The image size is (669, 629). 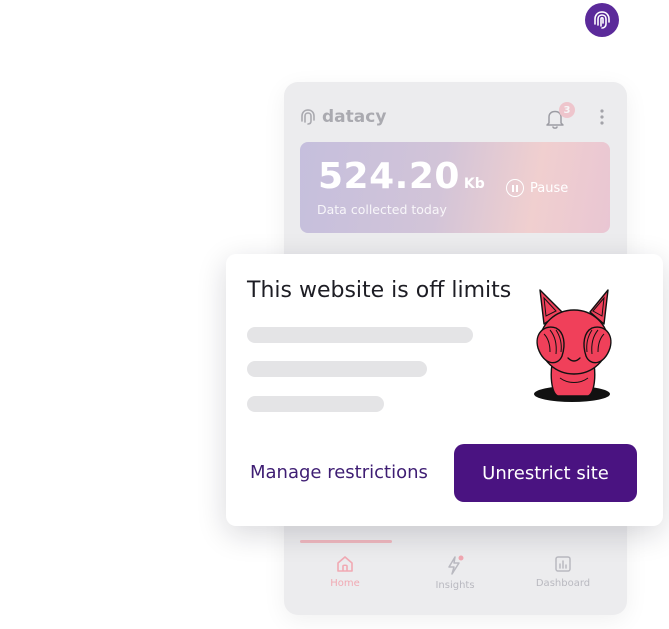 What do you see at coordinates (354, 117) in the screenshot?
I see `brand-name: datacy` at bounding box center [354, 117].